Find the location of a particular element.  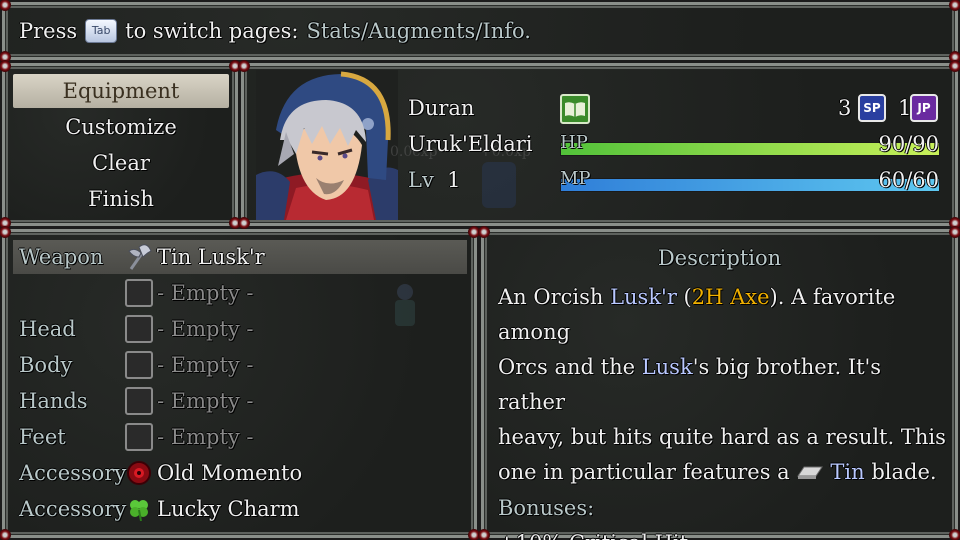

skillbook-icon is located at coordinates (575, 109).